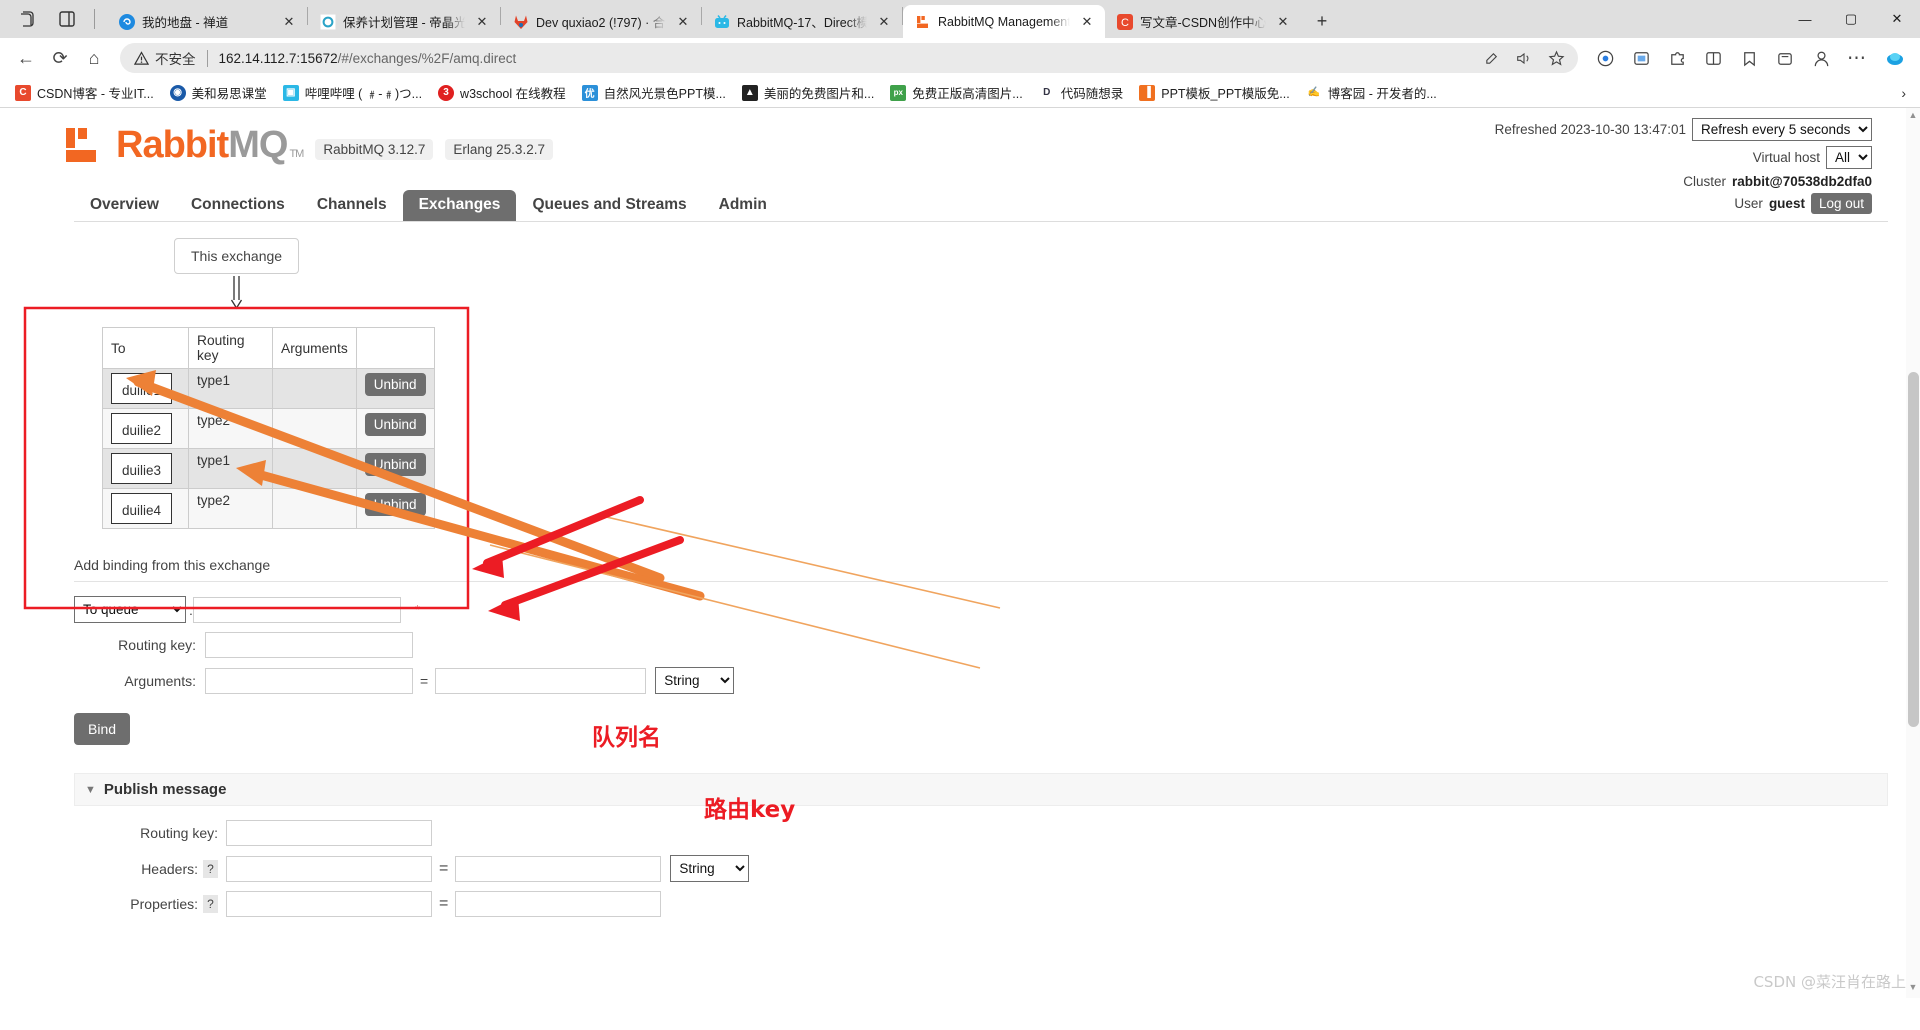  Describe the element at coordinates (210, 145) in the screenshot. I see `logo-text: Rabbit MQ TM` at that location.